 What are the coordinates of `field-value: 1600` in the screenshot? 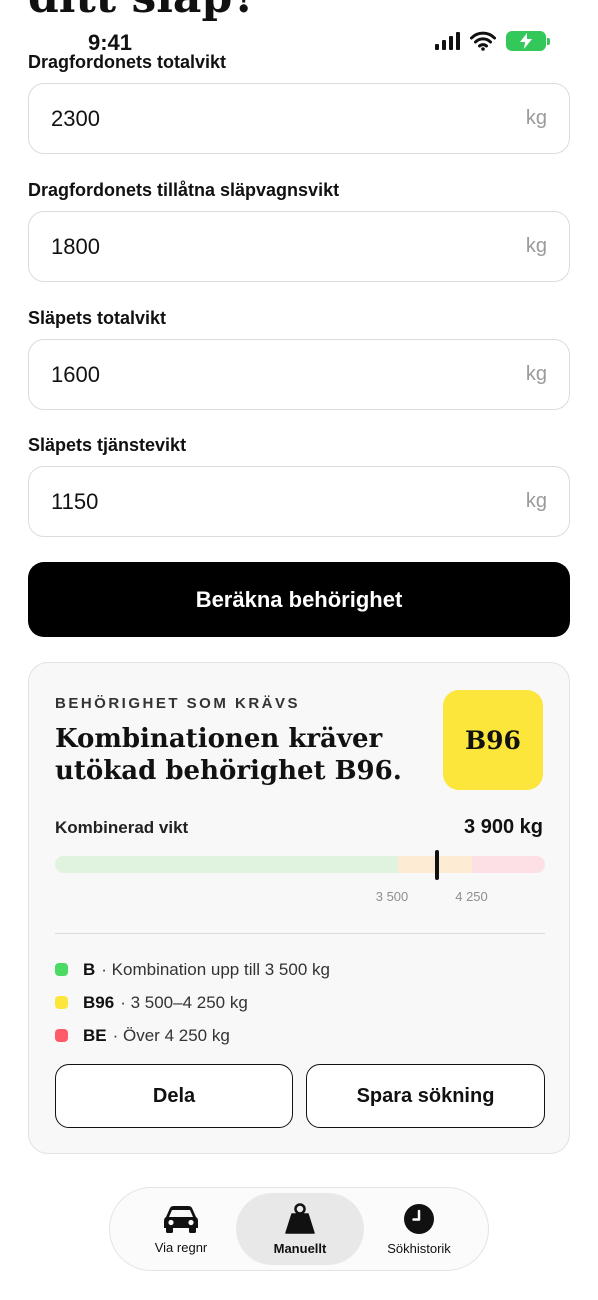 It's located at (75, 374).